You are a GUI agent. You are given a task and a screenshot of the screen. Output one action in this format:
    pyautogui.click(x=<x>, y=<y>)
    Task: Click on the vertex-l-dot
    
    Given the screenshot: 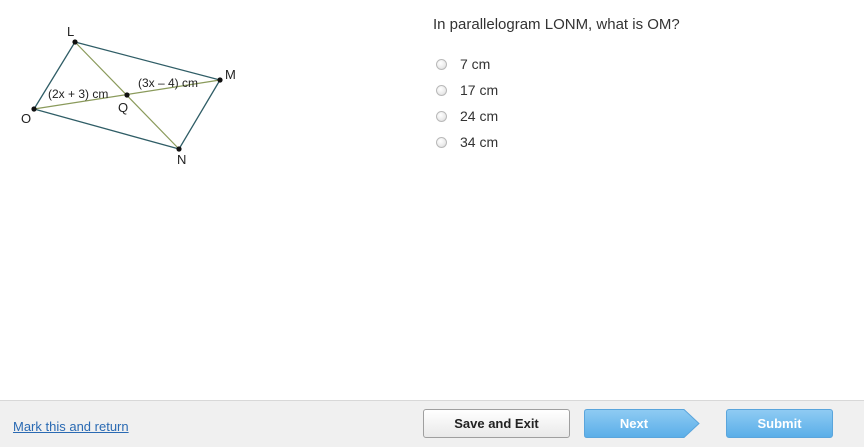 What is the action you would take?
    pyautogui.click(x=75, y=42)
    